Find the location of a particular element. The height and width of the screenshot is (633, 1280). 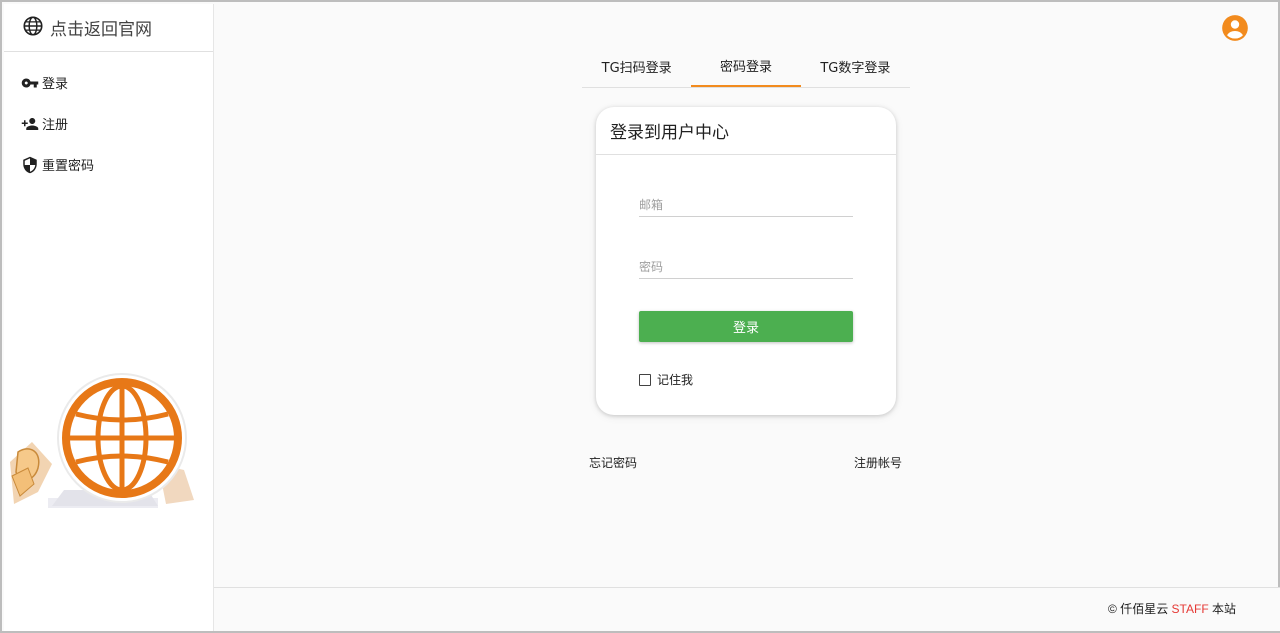

footer-company: 仟佰星云 is located at coordinates (1144, 609).